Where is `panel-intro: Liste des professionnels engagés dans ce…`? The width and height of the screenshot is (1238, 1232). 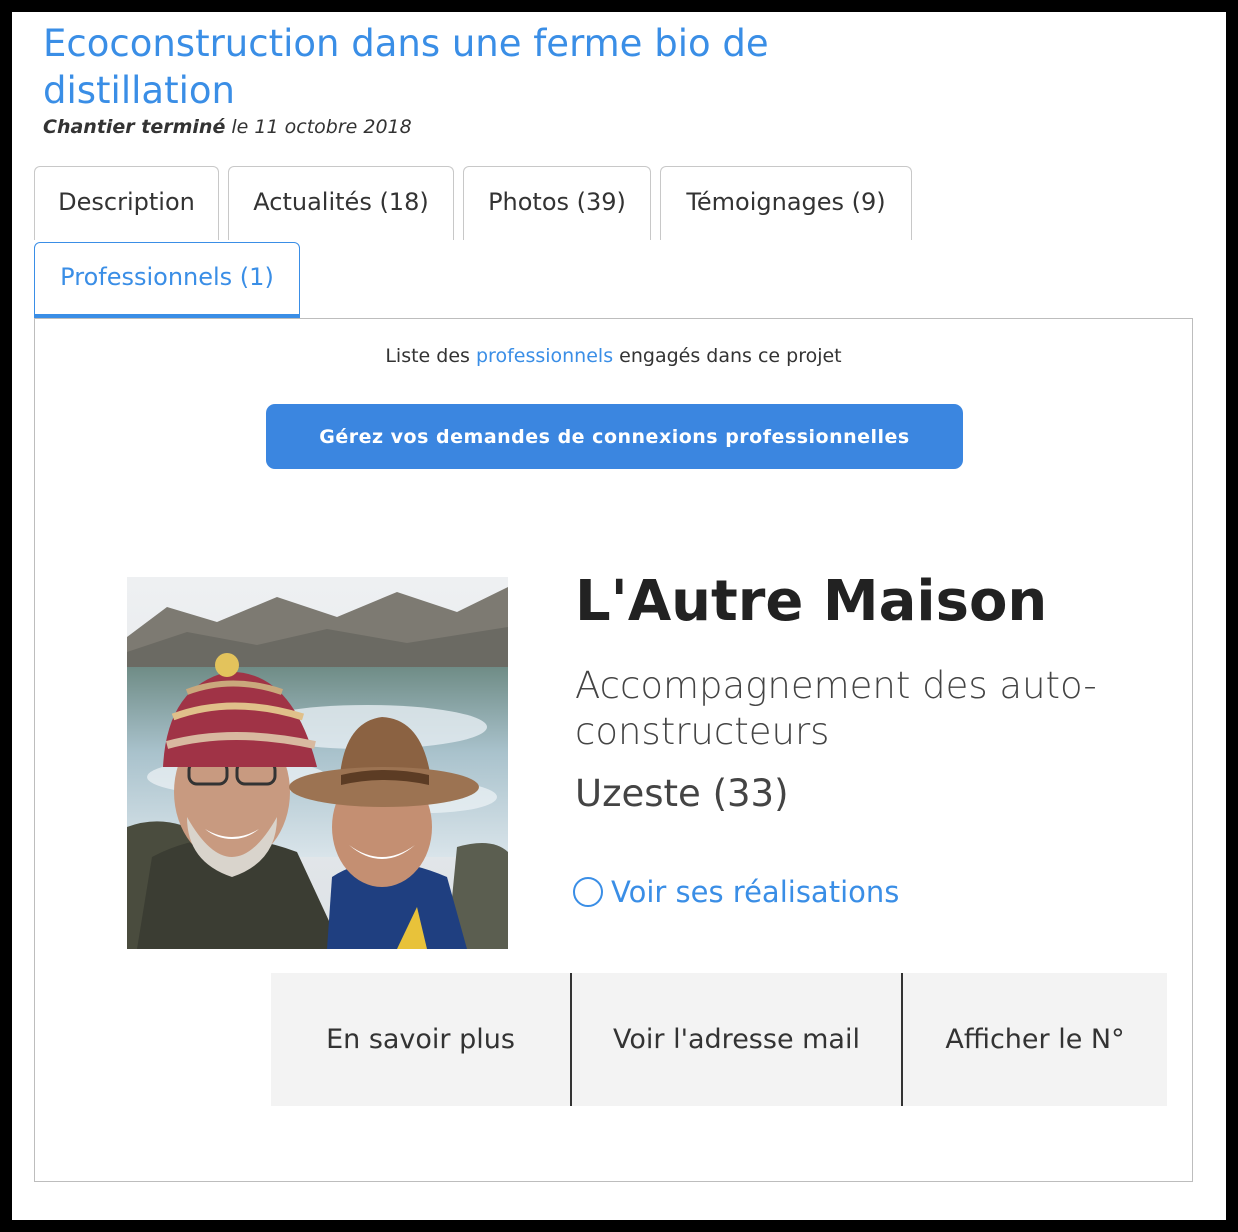 panel-intro: Liste des professionnels engagés dans ce… is located at coordinates (613, 356).